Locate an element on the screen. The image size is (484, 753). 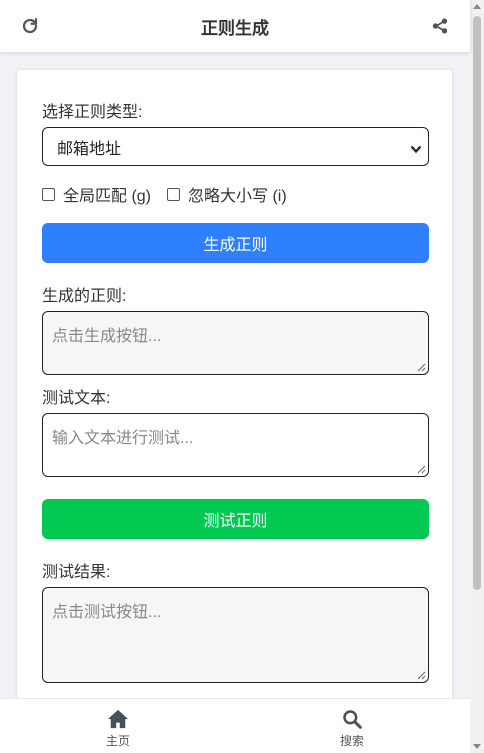
search-icon is located at coordinates (352, 719).